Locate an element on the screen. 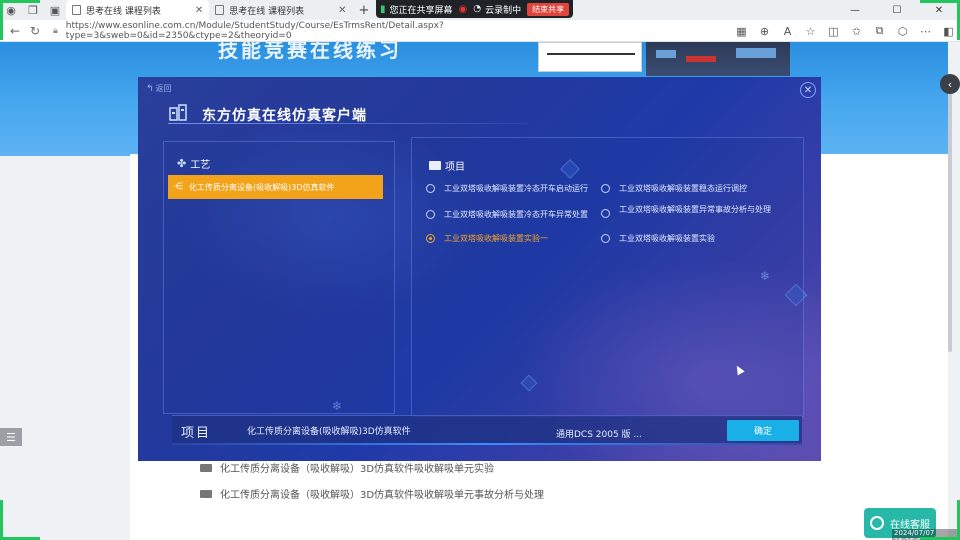  collapse-arrow-icon: ‹ is located at coordinates (950, 84).